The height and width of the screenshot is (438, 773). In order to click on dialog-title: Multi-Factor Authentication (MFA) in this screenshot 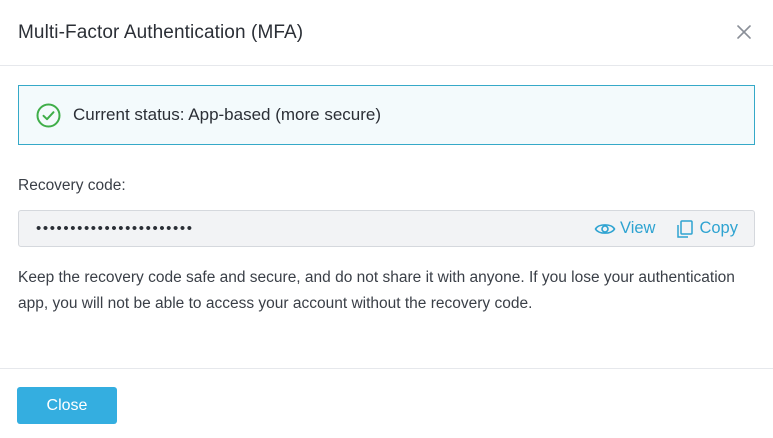, I will do `click(161, 32)`.